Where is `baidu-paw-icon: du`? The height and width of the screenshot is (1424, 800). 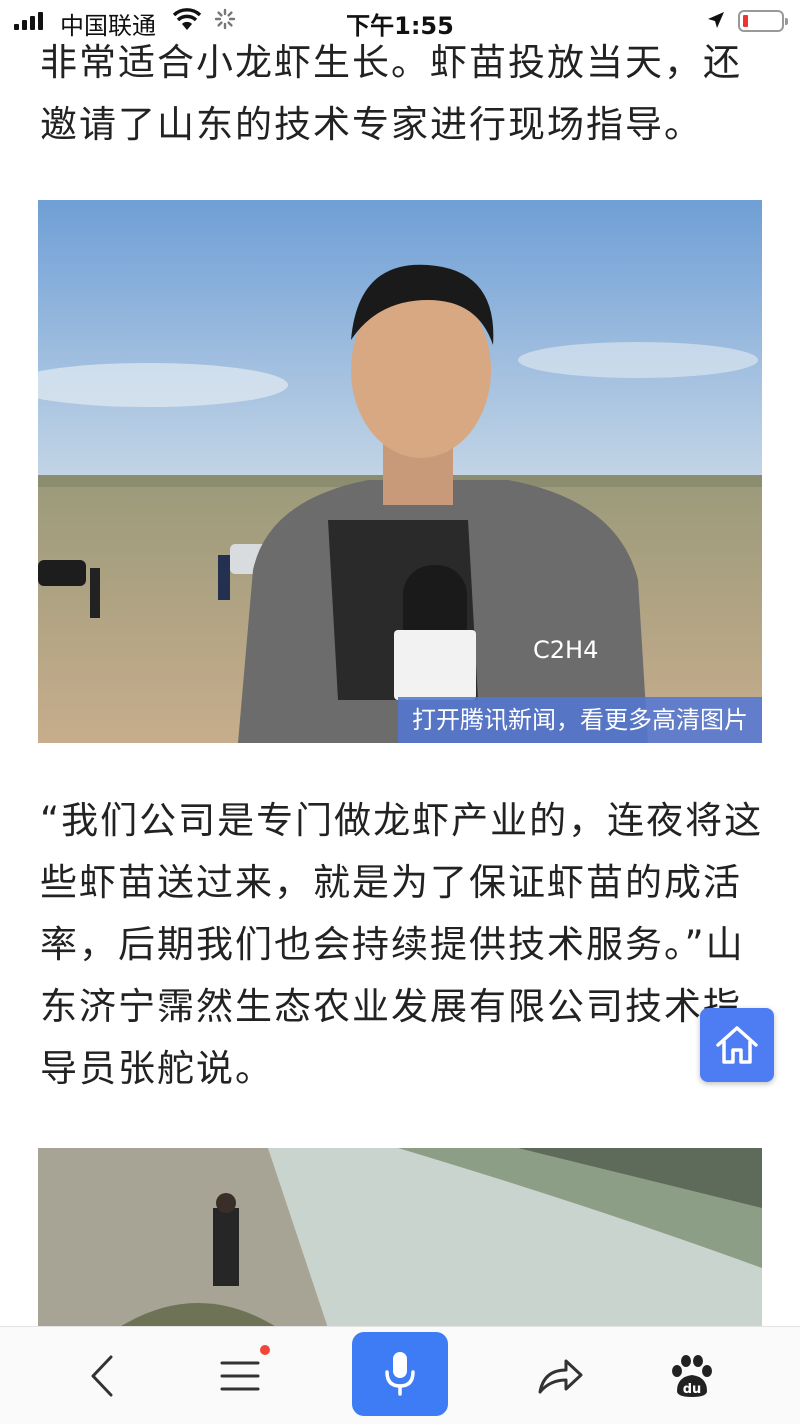
baidu-paw-icon: du is located at coordinates (692, 1375).